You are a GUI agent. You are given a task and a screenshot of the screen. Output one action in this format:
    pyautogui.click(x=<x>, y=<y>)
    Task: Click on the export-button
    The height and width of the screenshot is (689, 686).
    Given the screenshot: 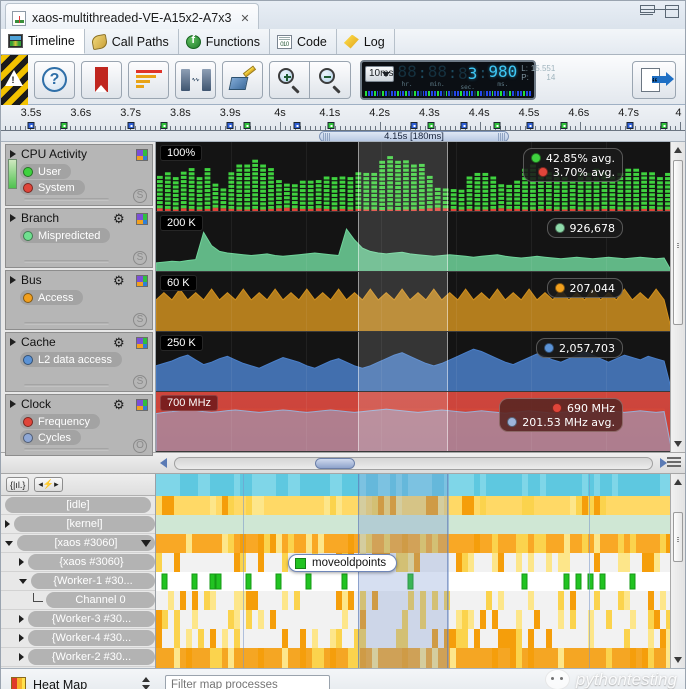 What is the action you would take?
    pyautogui.click(x=654, y=80)
    